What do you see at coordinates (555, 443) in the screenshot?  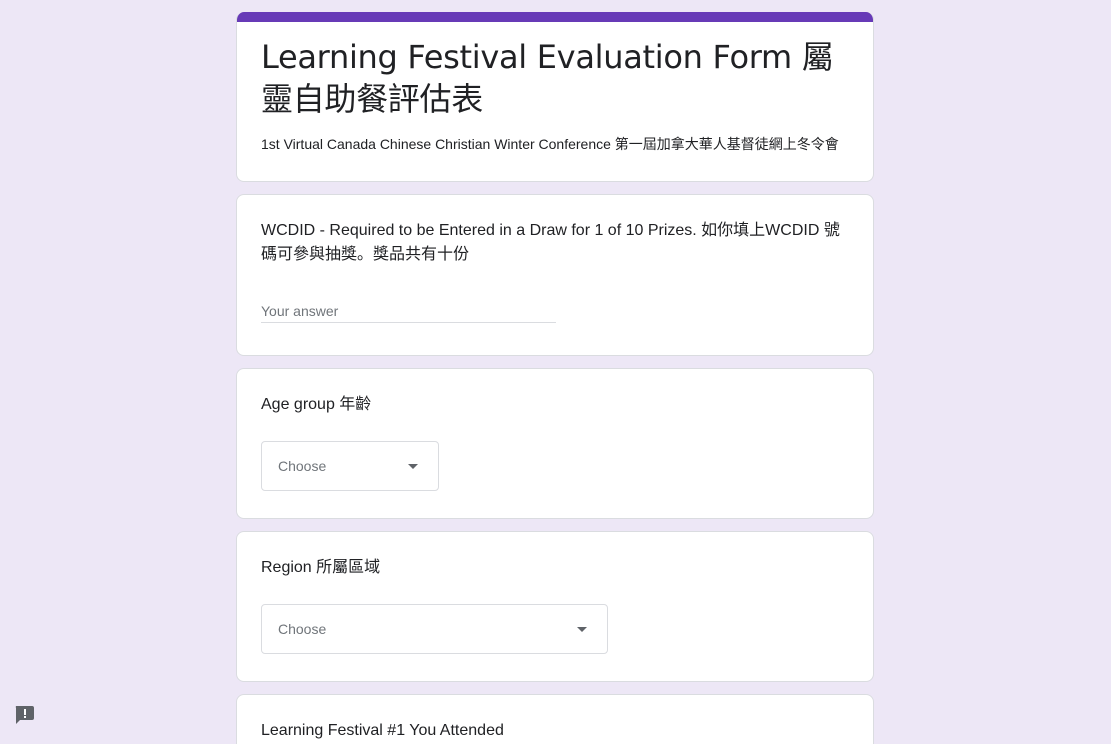 I see `question-card-age-group: Age group 年齡 Choose` at bounding box center [555, 443].